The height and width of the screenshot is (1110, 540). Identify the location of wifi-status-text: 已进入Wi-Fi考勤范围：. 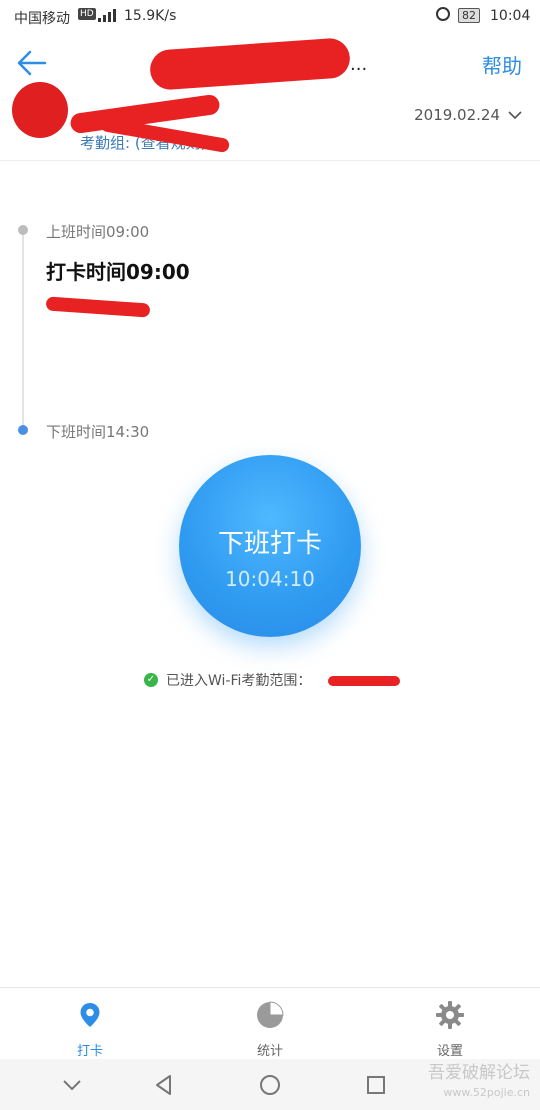
(239, 681).